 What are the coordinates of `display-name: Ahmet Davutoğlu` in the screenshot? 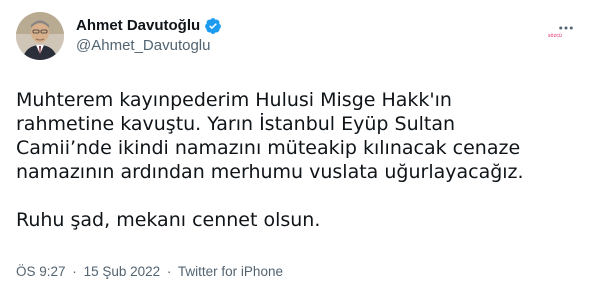 It's located at (138, 26).